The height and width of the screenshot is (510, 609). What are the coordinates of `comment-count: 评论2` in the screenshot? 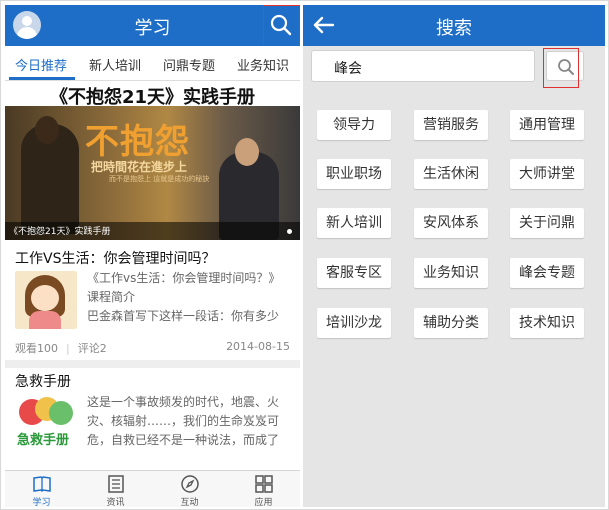 It's located at (92, 348).